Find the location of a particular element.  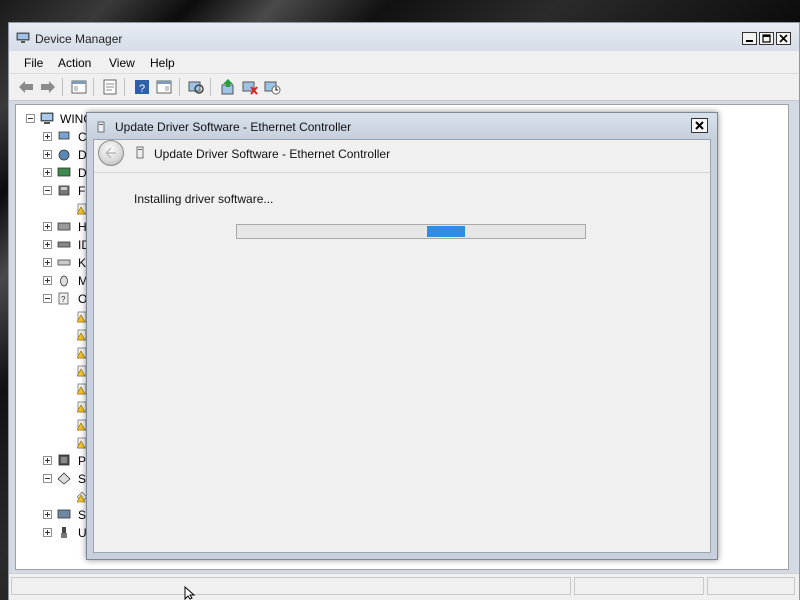

keyboard-icon is located at coordinates (64, 262).